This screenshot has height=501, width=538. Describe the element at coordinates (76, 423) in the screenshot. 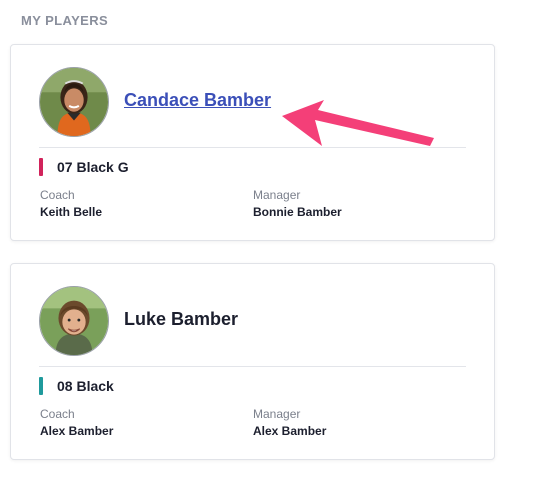

I see `coach-info: Coach Alex Bamber` at that location.